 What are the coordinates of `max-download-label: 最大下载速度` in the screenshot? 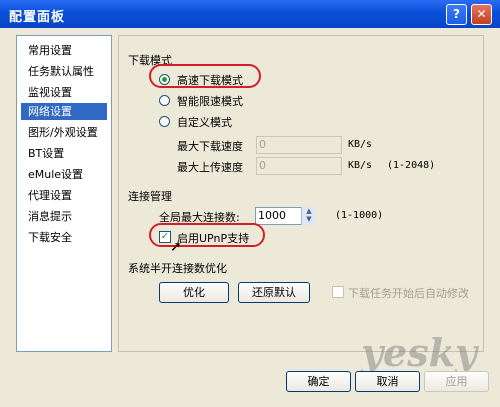 It's located at (210, 146).